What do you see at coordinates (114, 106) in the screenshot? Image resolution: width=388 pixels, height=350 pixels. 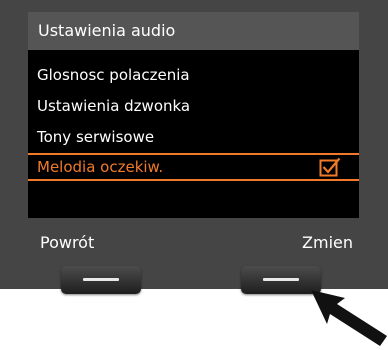 I see `menu-item-label: Ustawienia dzwonka` at bounding box center [114, 106].